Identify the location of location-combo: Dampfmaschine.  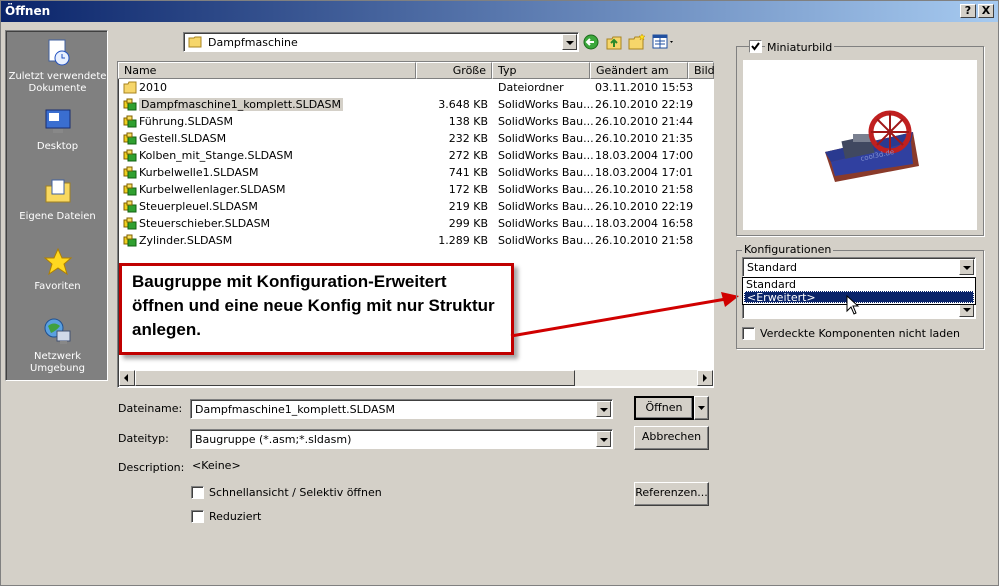
(381, 42).